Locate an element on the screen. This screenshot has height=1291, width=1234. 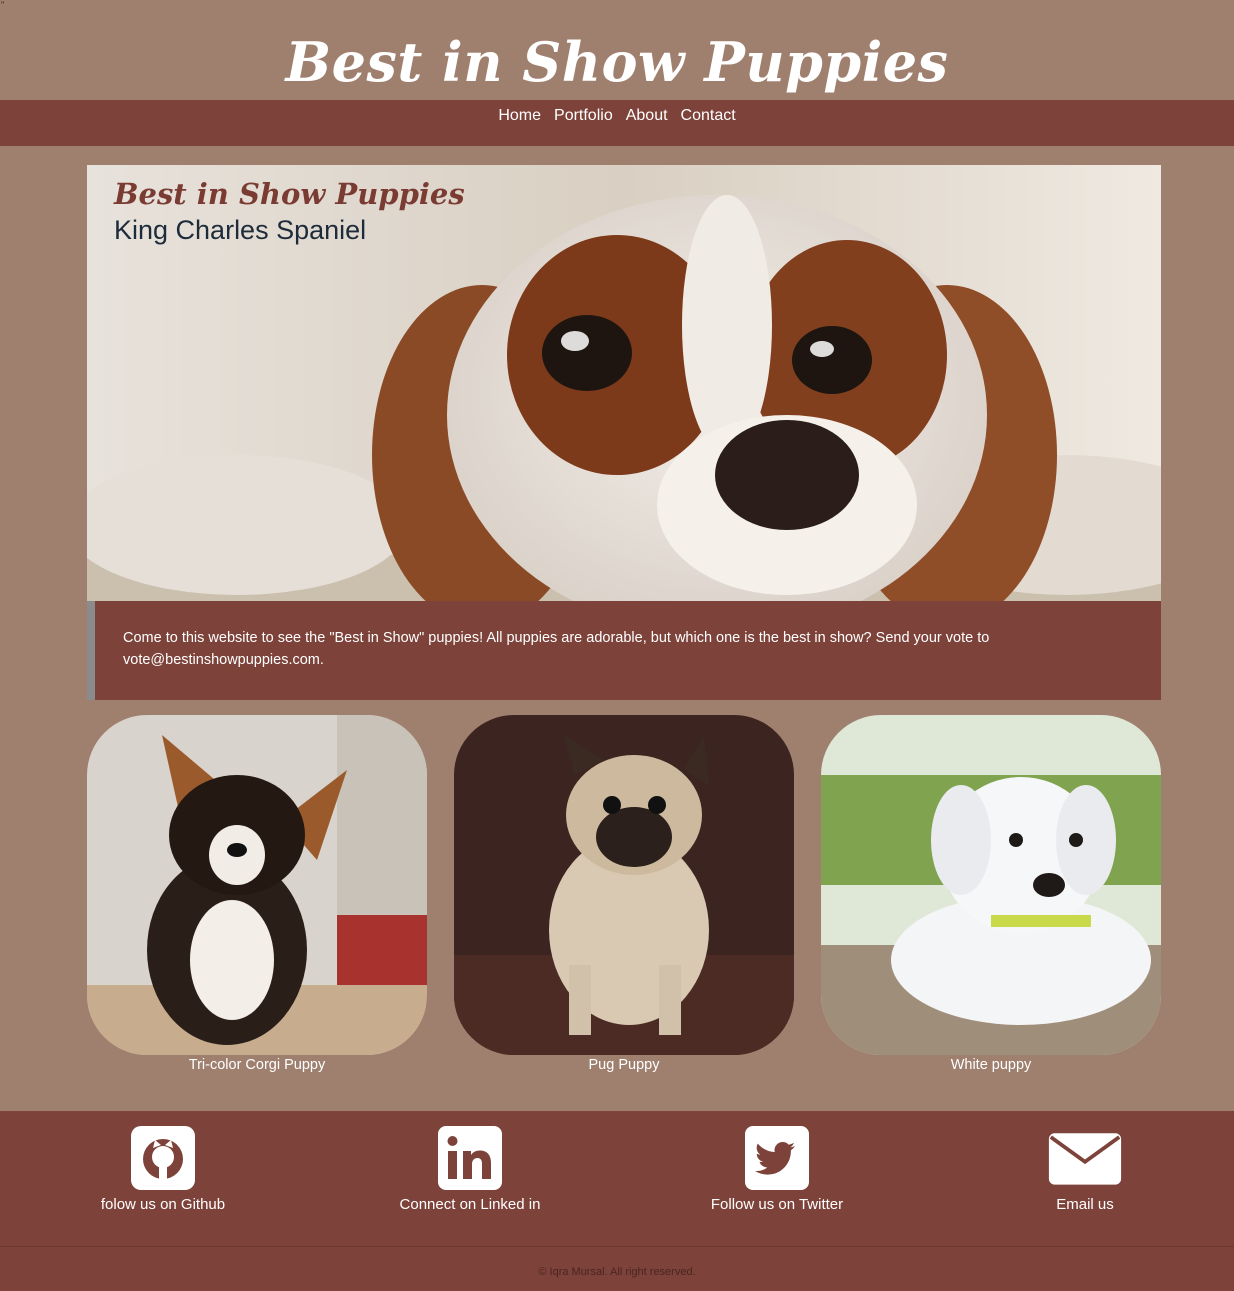
site-header: Best in Show Puppies is located at coordinates (617, 50).